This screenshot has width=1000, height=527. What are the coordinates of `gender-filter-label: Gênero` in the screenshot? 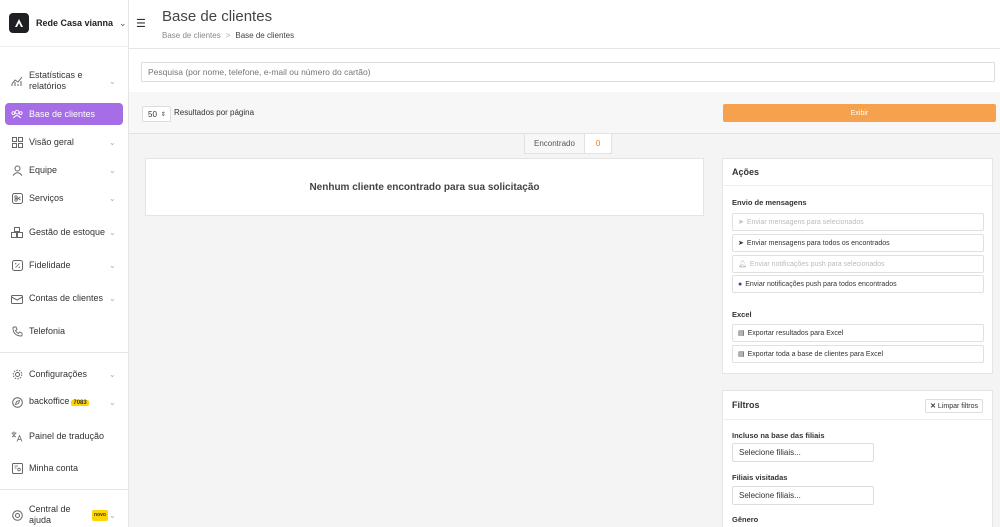 It's located at (745, 519).